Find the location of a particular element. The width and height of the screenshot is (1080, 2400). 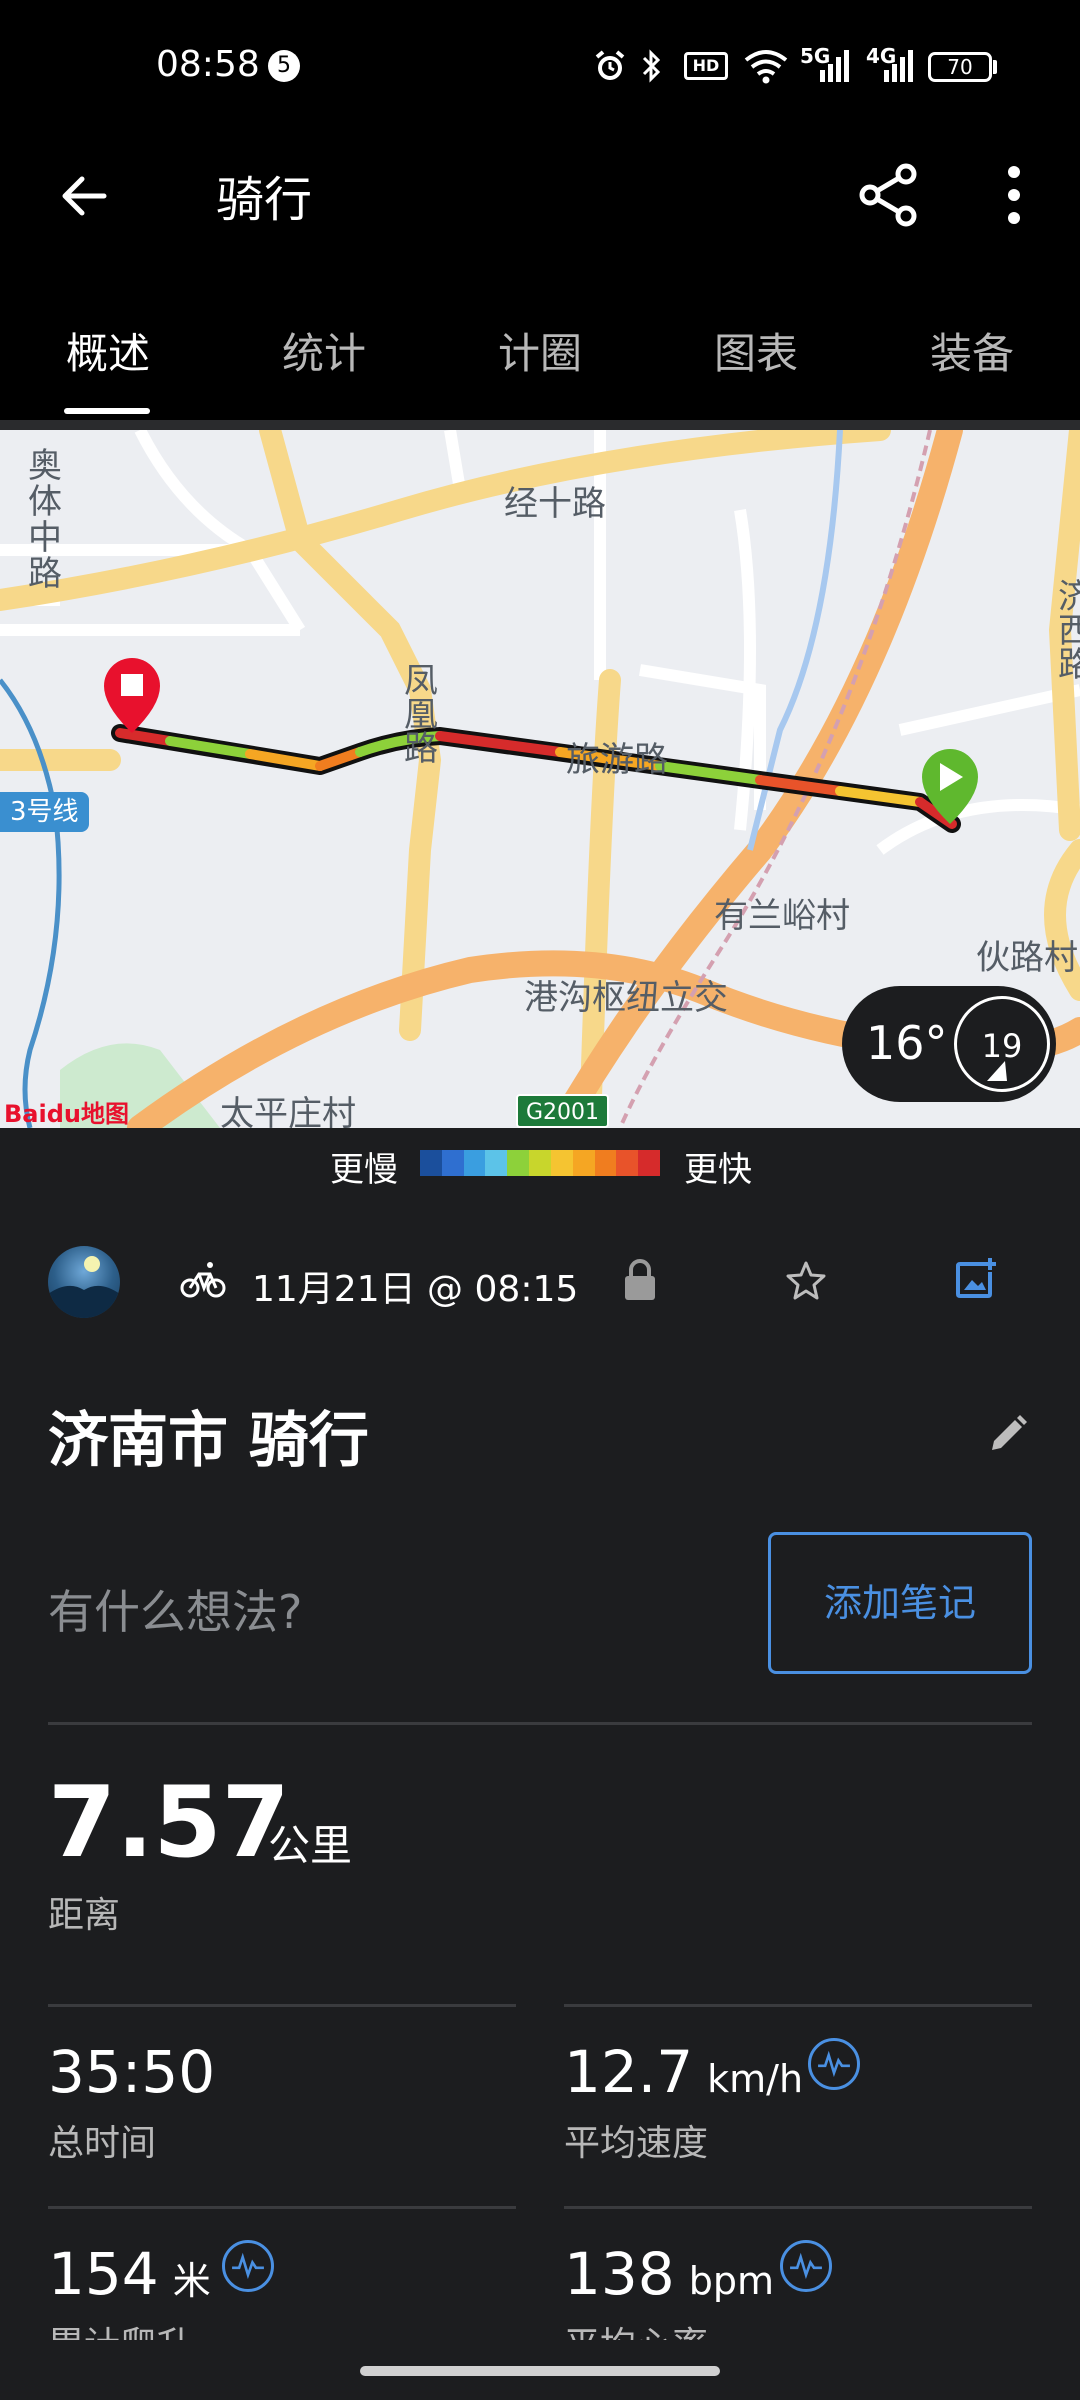

avatar-image is located at coordinates (84, 1287).